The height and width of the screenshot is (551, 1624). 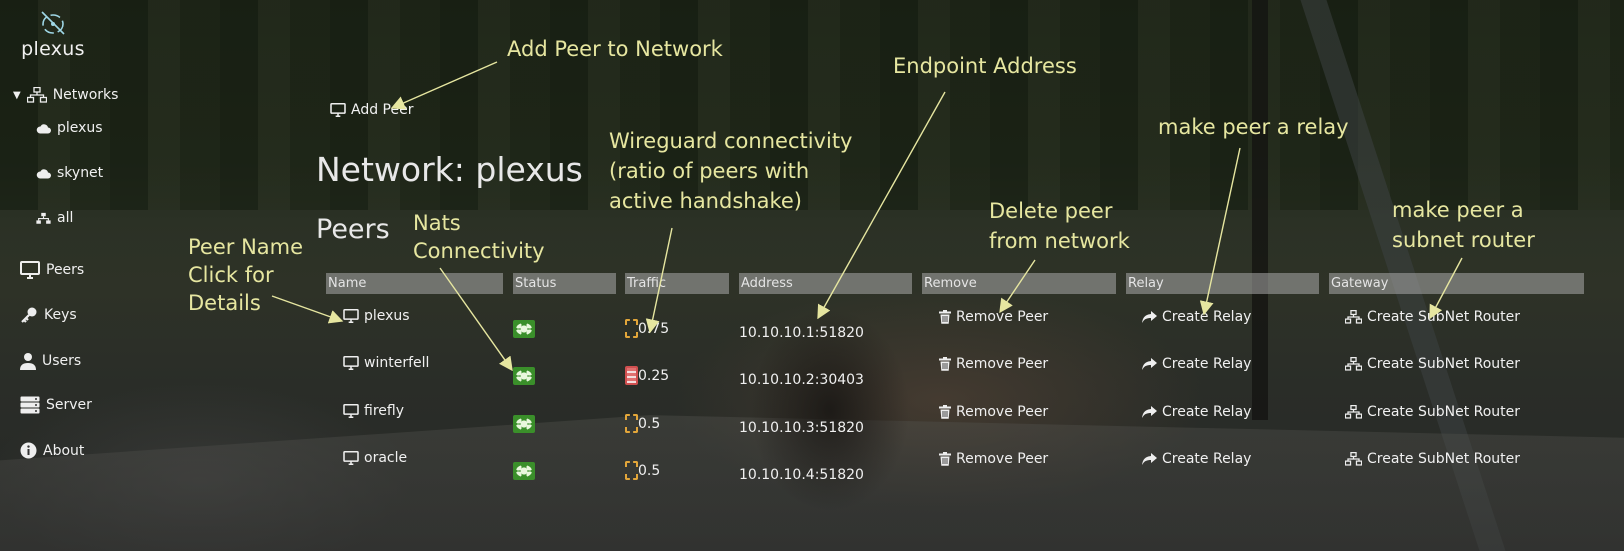 What do you see at coordinates (386, 458) in the screenshot?
I see `peer-name: oracle` at bounding box center [386, 458].